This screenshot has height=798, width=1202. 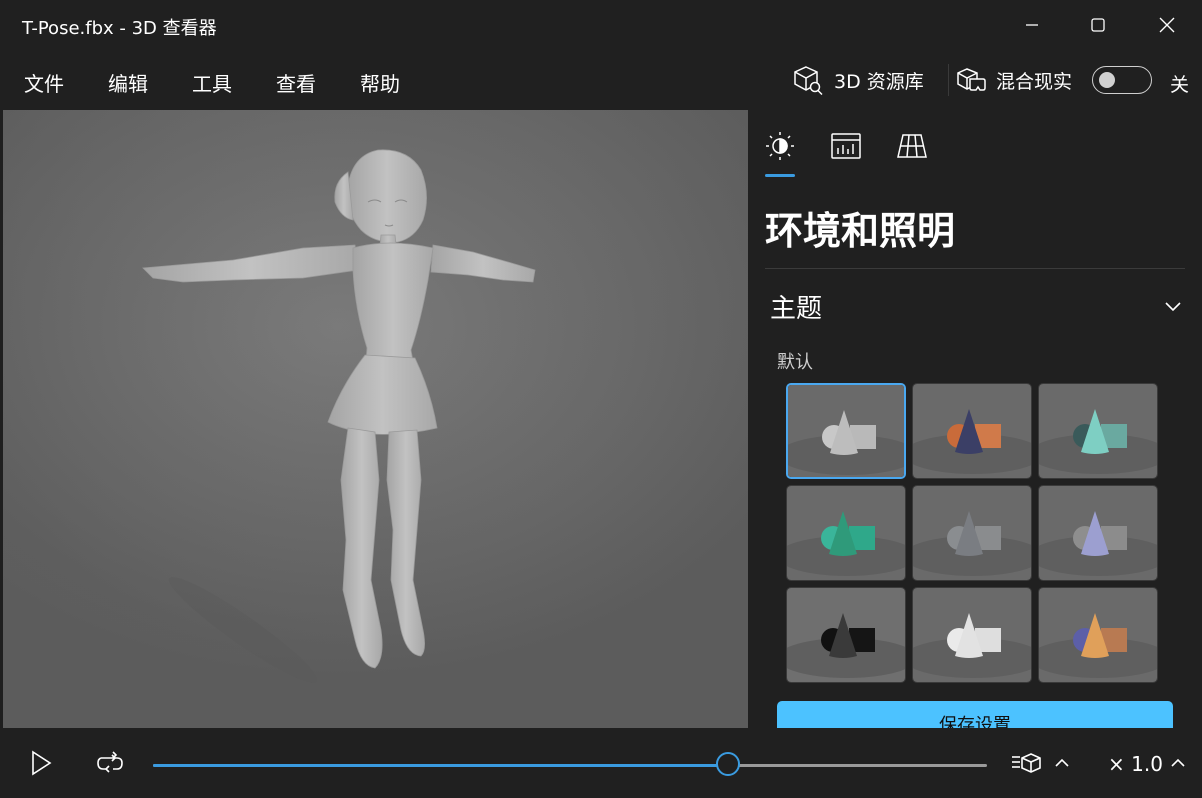 I want to click on theme-section-label: 主题, so click(x=796, y=308).